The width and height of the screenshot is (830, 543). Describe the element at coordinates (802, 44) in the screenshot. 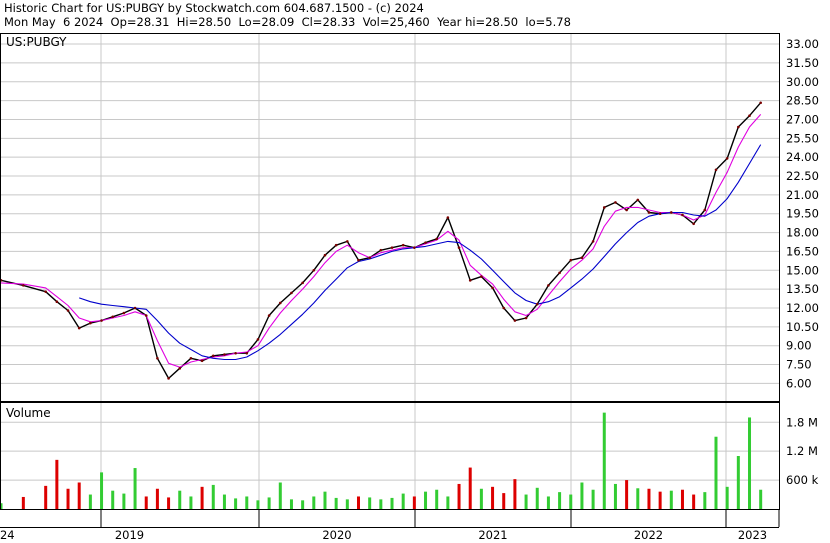

I see `price-tick-label: 33.00` at that location.